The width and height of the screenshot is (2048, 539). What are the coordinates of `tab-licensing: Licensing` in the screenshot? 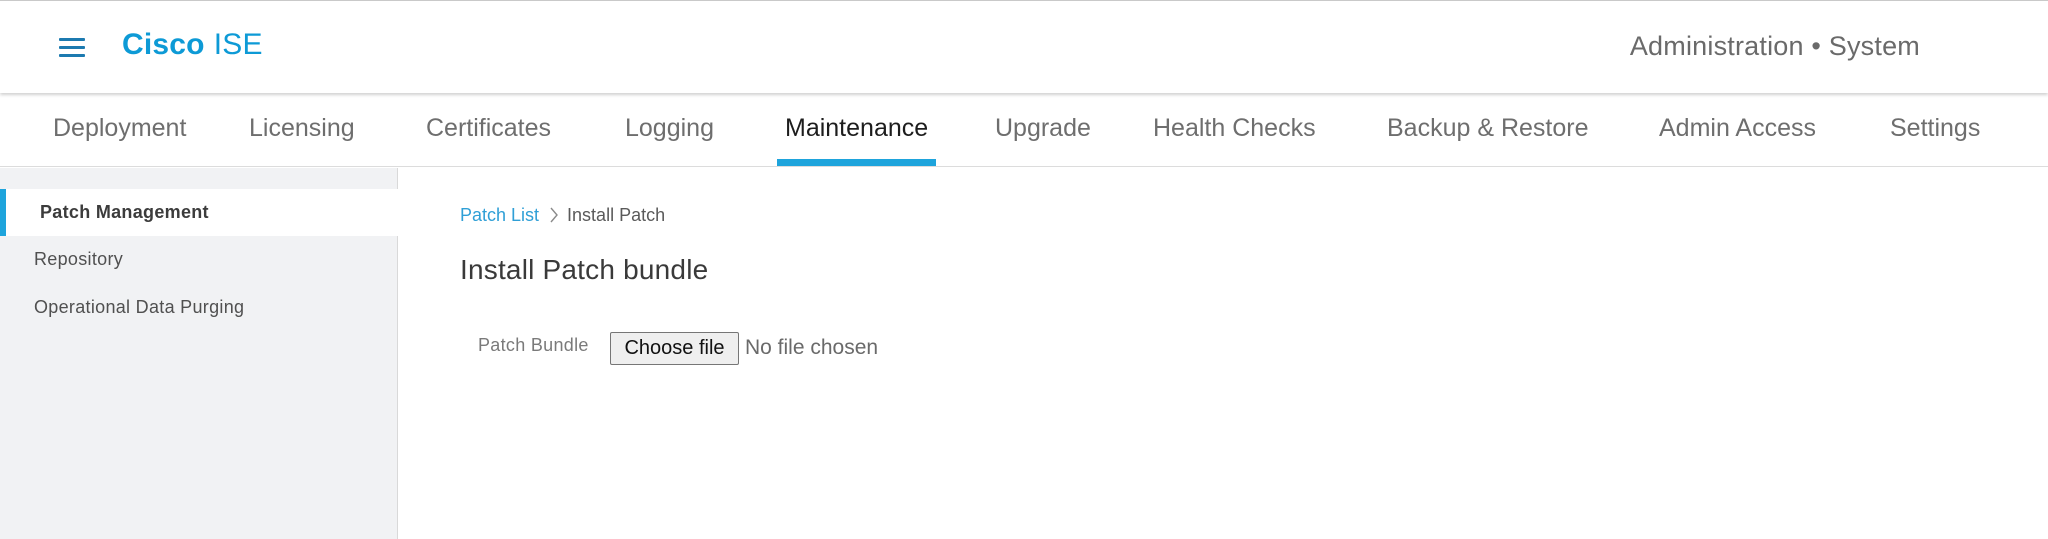 It's located at (302, 130).